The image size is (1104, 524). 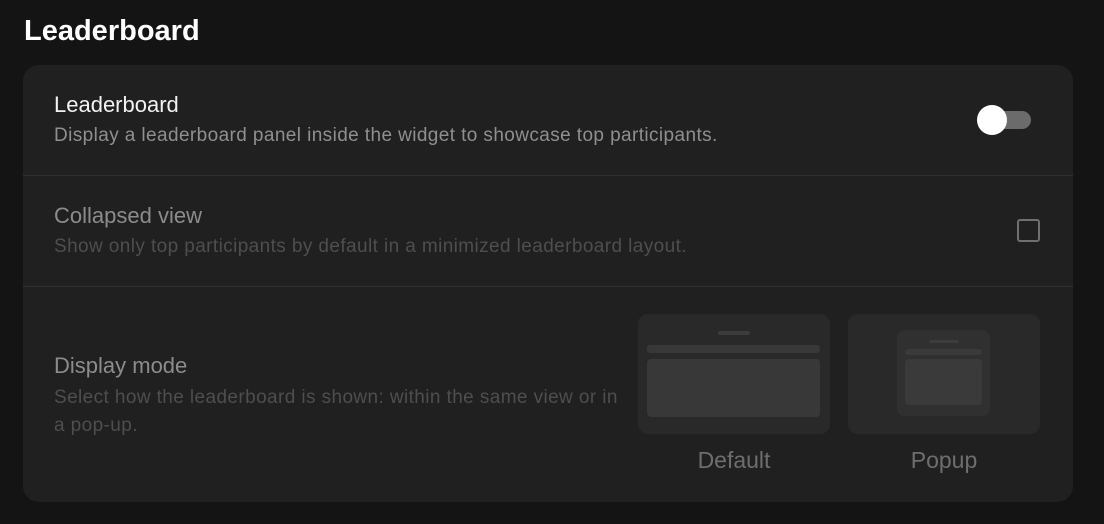 What do you see at coordinates (992, 120) in the screenshot?
I see `toggle-knob` at bounding box center [992, 120].